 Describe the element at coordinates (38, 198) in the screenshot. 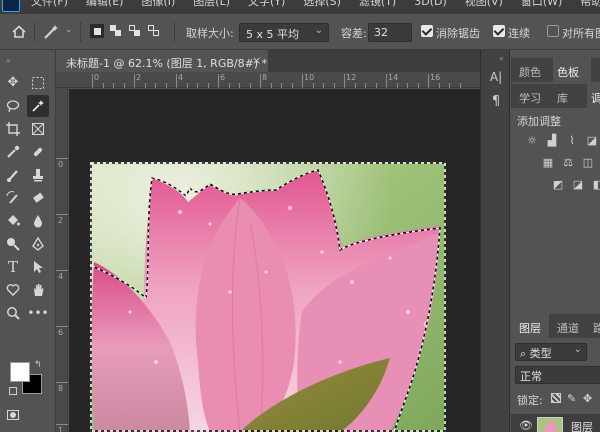

I see `eraser-tool-icon` at that location.